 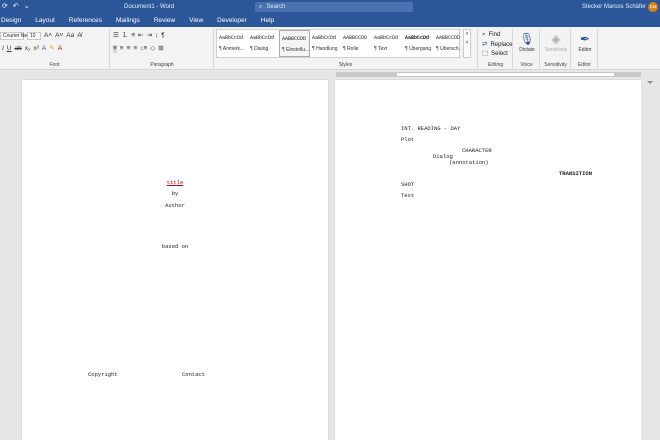 What do you see at coordinates (54, 65) in the screenshot?
I see `font-group-label: Font` at bounding box center [54, 65].